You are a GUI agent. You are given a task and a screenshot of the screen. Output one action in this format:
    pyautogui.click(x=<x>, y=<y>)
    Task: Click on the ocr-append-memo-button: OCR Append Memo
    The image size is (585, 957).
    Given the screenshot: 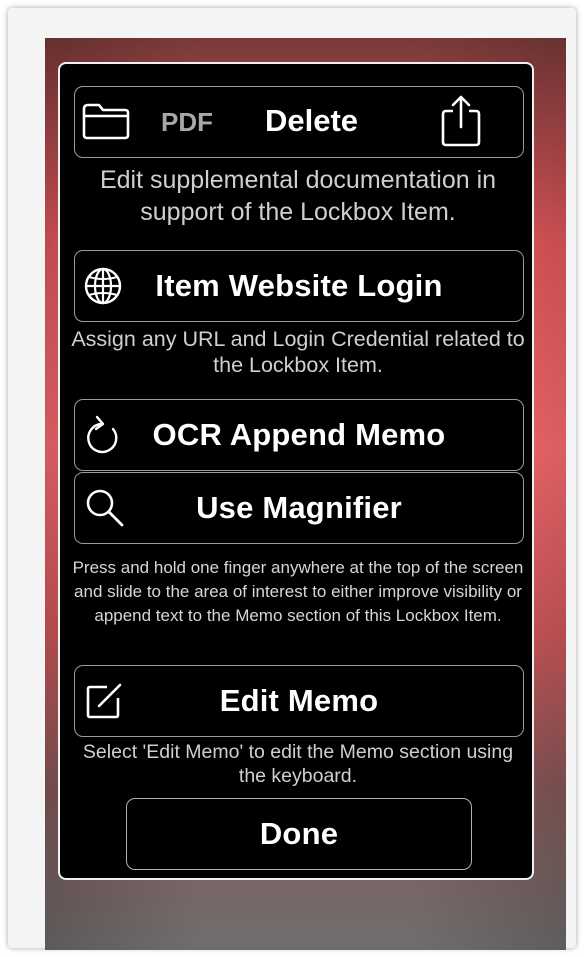 What is the action you would take?
    pyautogui.click(x=299, y=435)
    